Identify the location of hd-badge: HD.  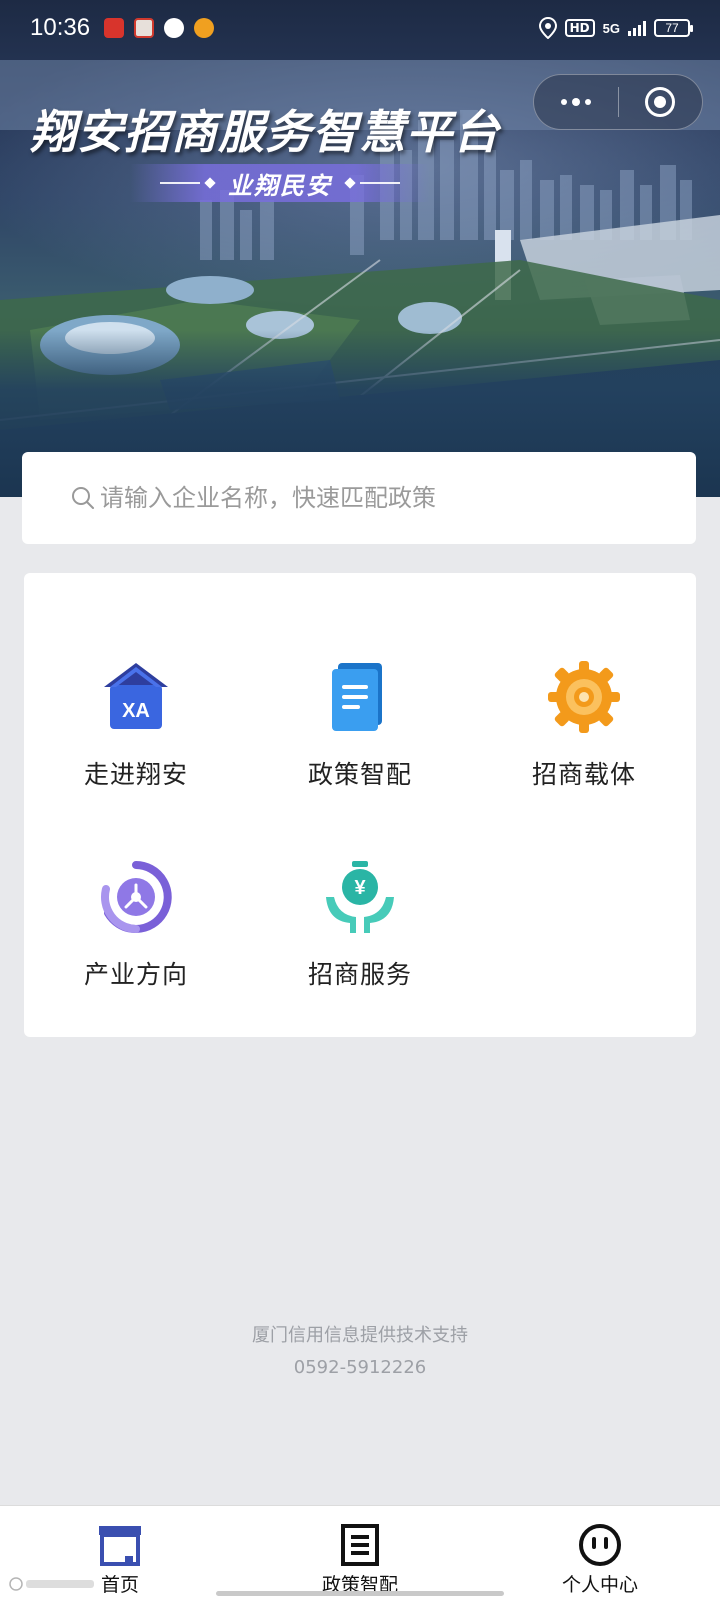
(579, 28).